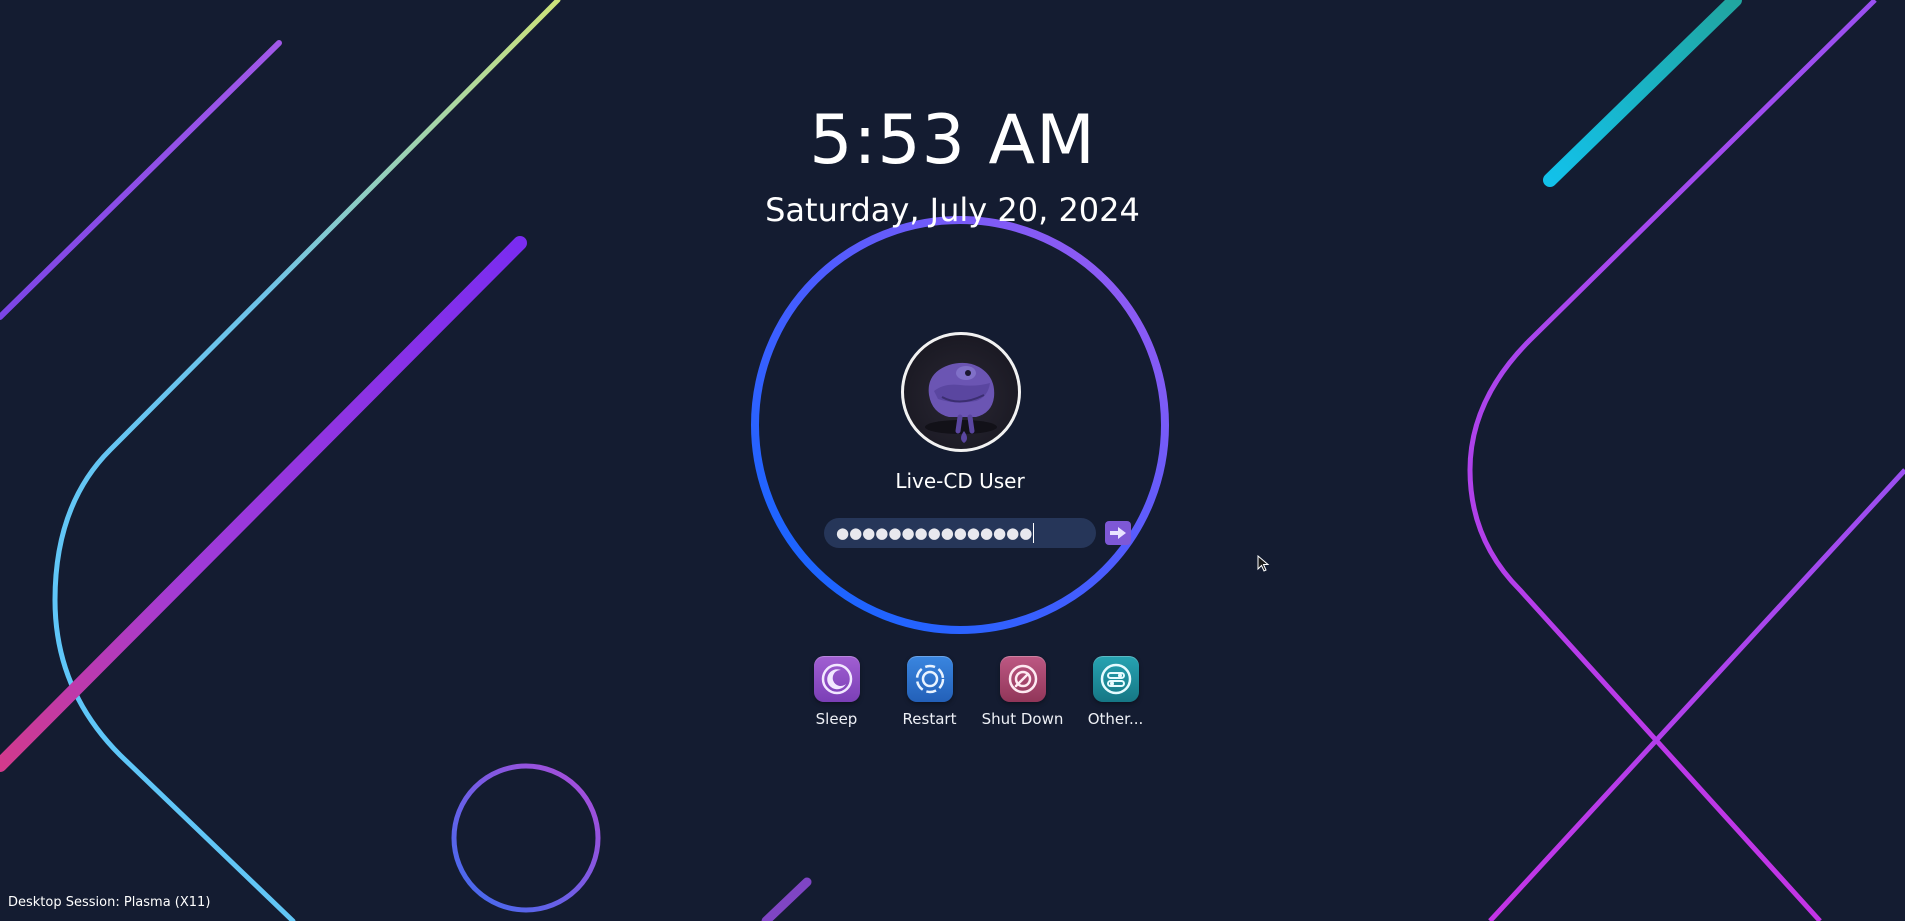 Image resolution: width=1905 pixels, height=921 pixels. Describe the element at coordinates (952, 210) in the screenshot. I see `clock-date: Saturday, July 20, 2024` at that location.